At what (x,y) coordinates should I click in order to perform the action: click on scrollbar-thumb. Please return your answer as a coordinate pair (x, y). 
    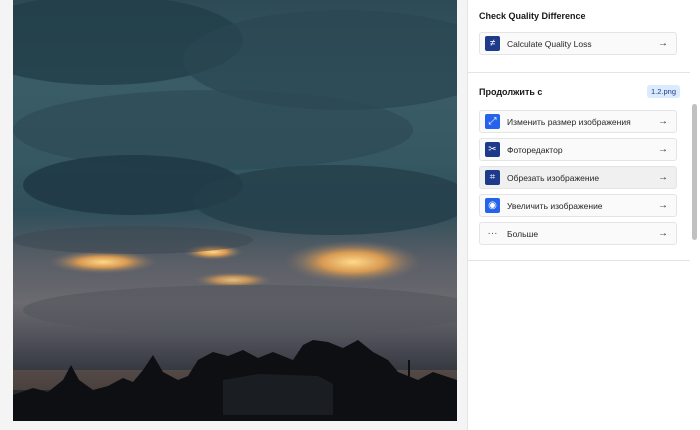
    Looking at the image, I should click on (694, 172).